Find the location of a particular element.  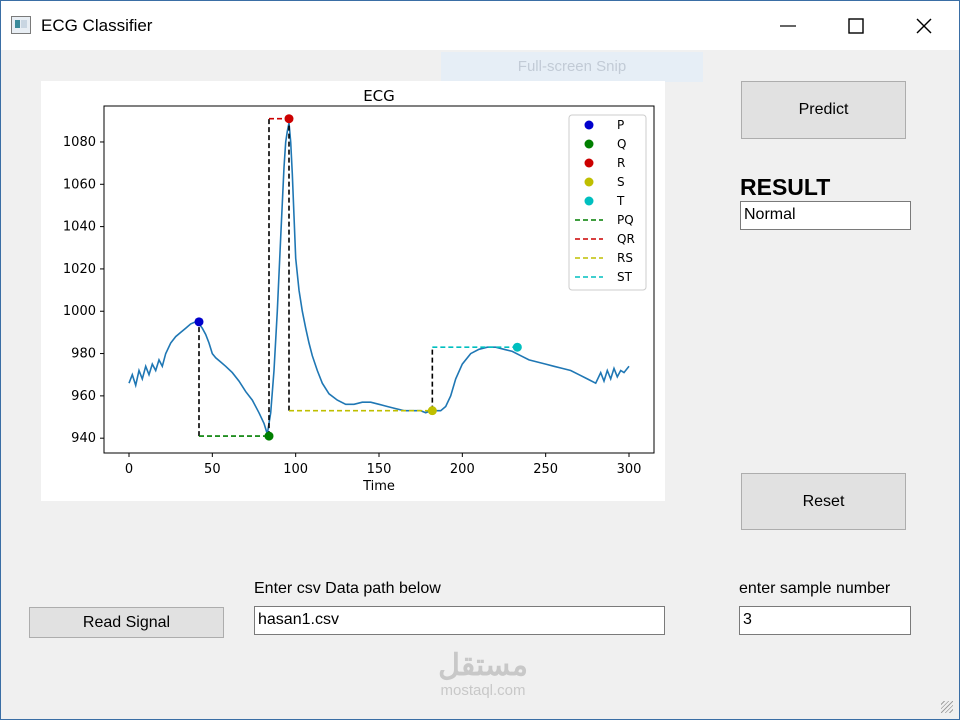

legend-label: QR is located at coordinates (626, 239).